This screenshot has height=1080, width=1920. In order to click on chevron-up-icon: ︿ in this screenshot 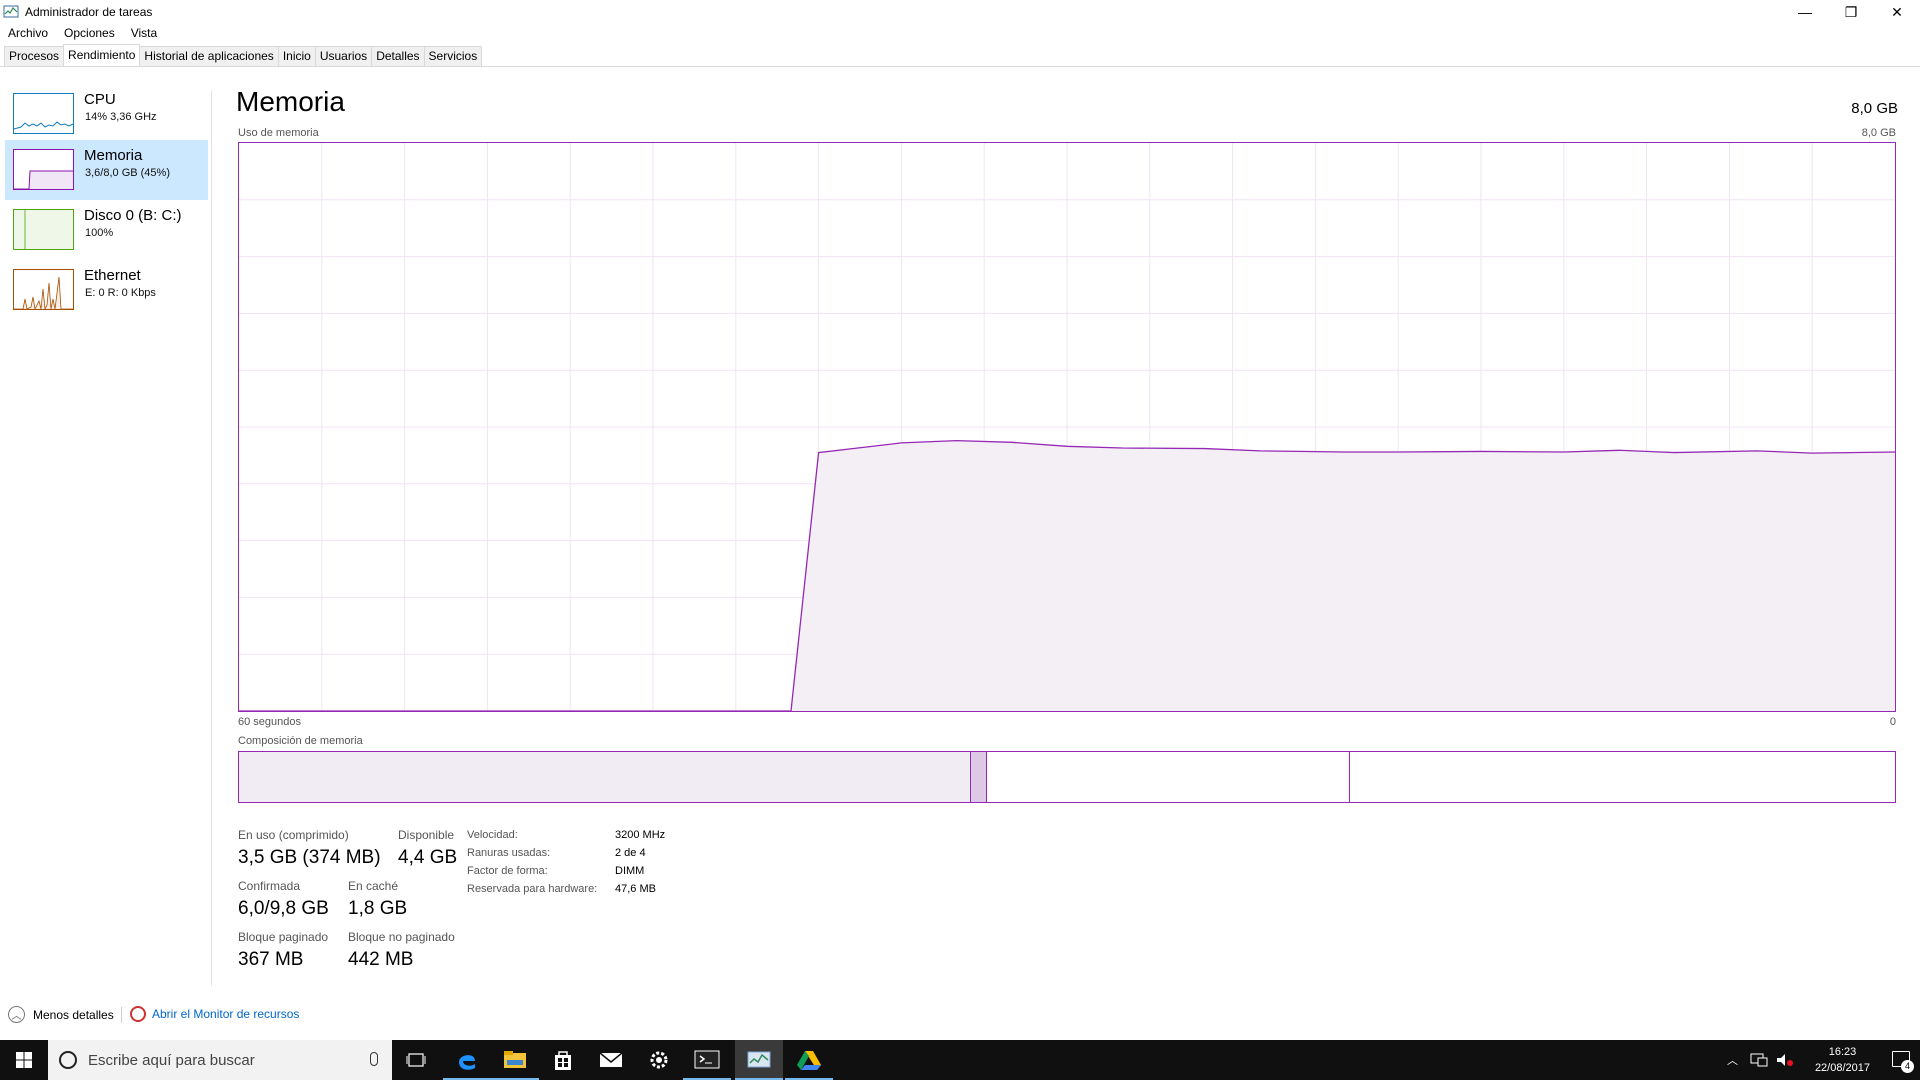, I will do `click(16, 1014)`.